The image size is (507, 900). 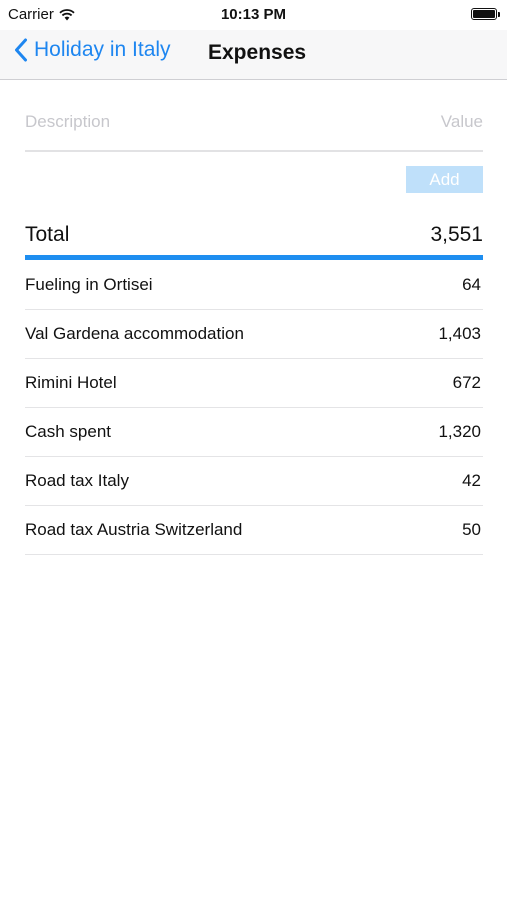 I want to click on expense-description: Fueling in Ortisei, so click(x=89, y=284).